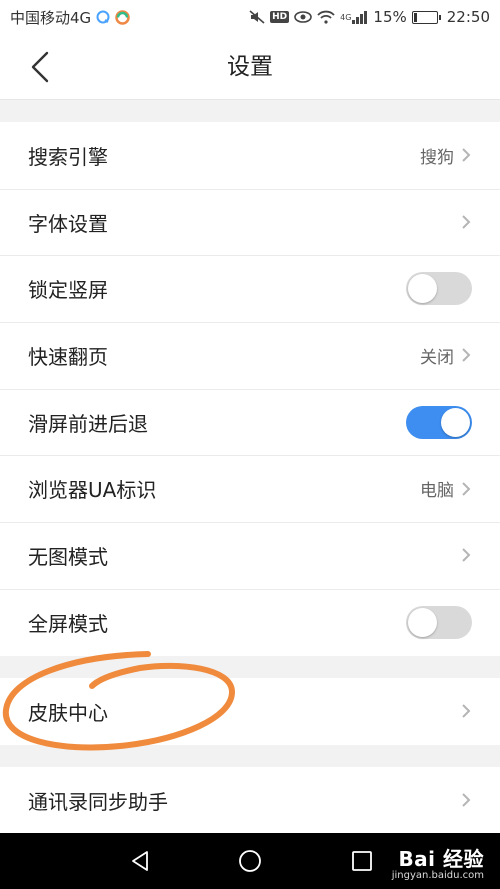 The image size is (500, 889). What do you see at coordinates (326, 17) in the screenshot?
I see `wifi-icon` at bounding box center [326, 17].